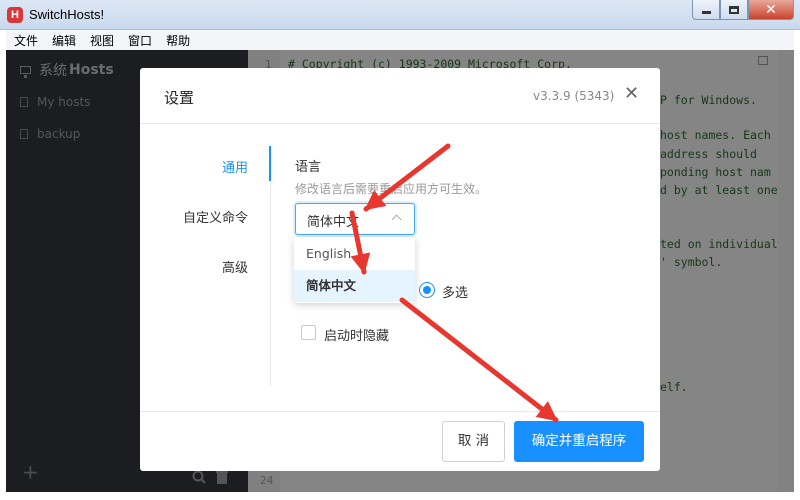 The image size is (800, 500). Describe the element at coordinates (396, 219) in the screenshot. I see `chevron-up-icon` at that location.